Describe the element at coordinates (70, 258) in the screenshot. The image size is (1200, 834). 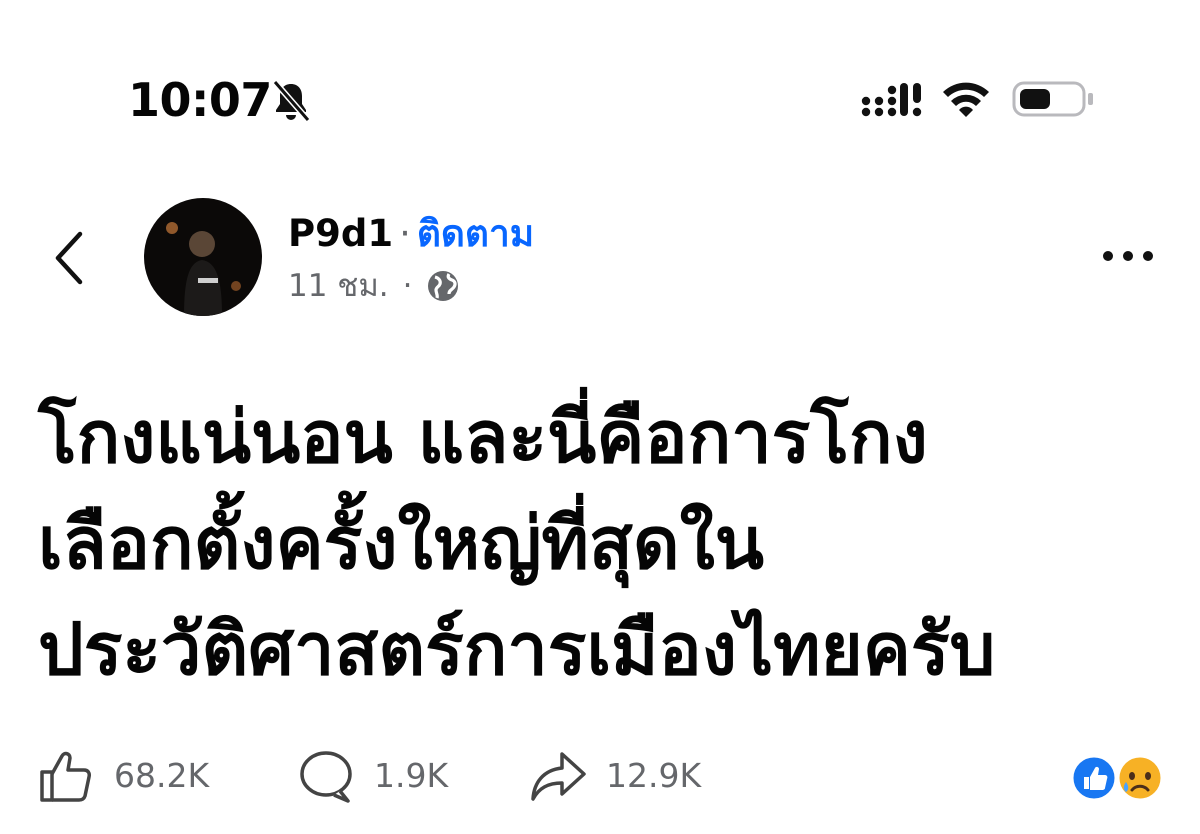
I see `back-button` at that location.